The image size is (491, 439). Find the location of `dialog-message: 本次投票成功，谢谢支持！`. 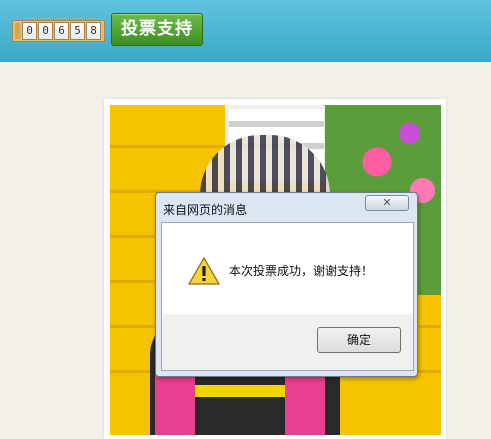

dialog-message: 本次投票成功，谢谢支持！ is located at coordinates (301, 271).